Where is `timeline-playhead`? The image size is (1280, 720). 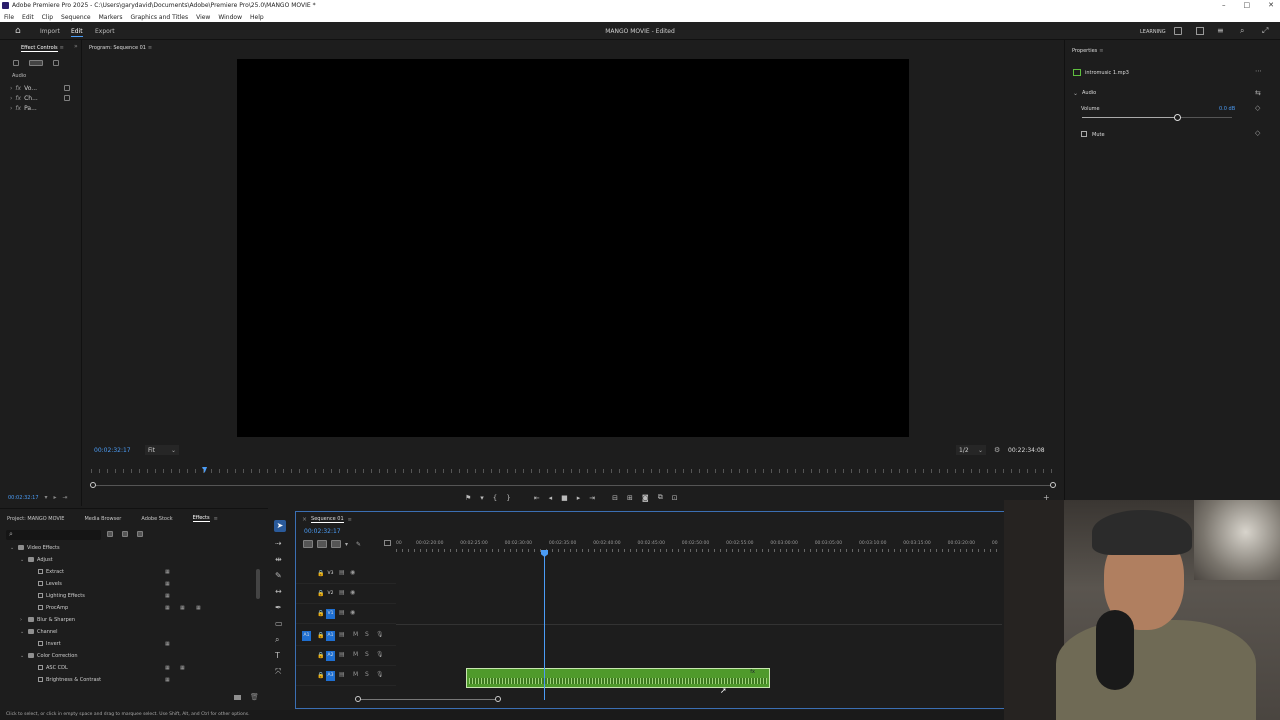 timeline-playhead is located at coordinates (544, 625).